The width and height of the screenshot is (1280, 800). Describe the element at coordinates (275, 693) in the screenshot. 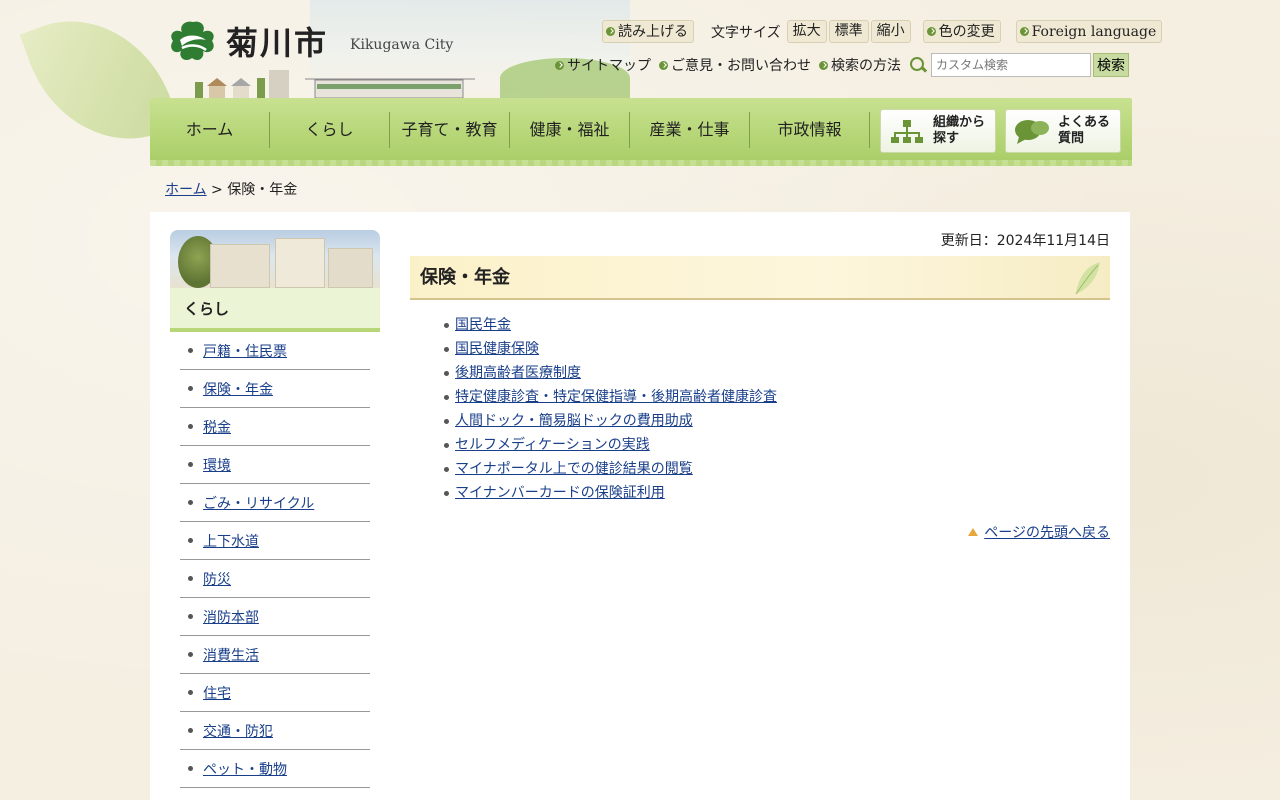

I see `sidebar-item-housing: 住宅` at that location.